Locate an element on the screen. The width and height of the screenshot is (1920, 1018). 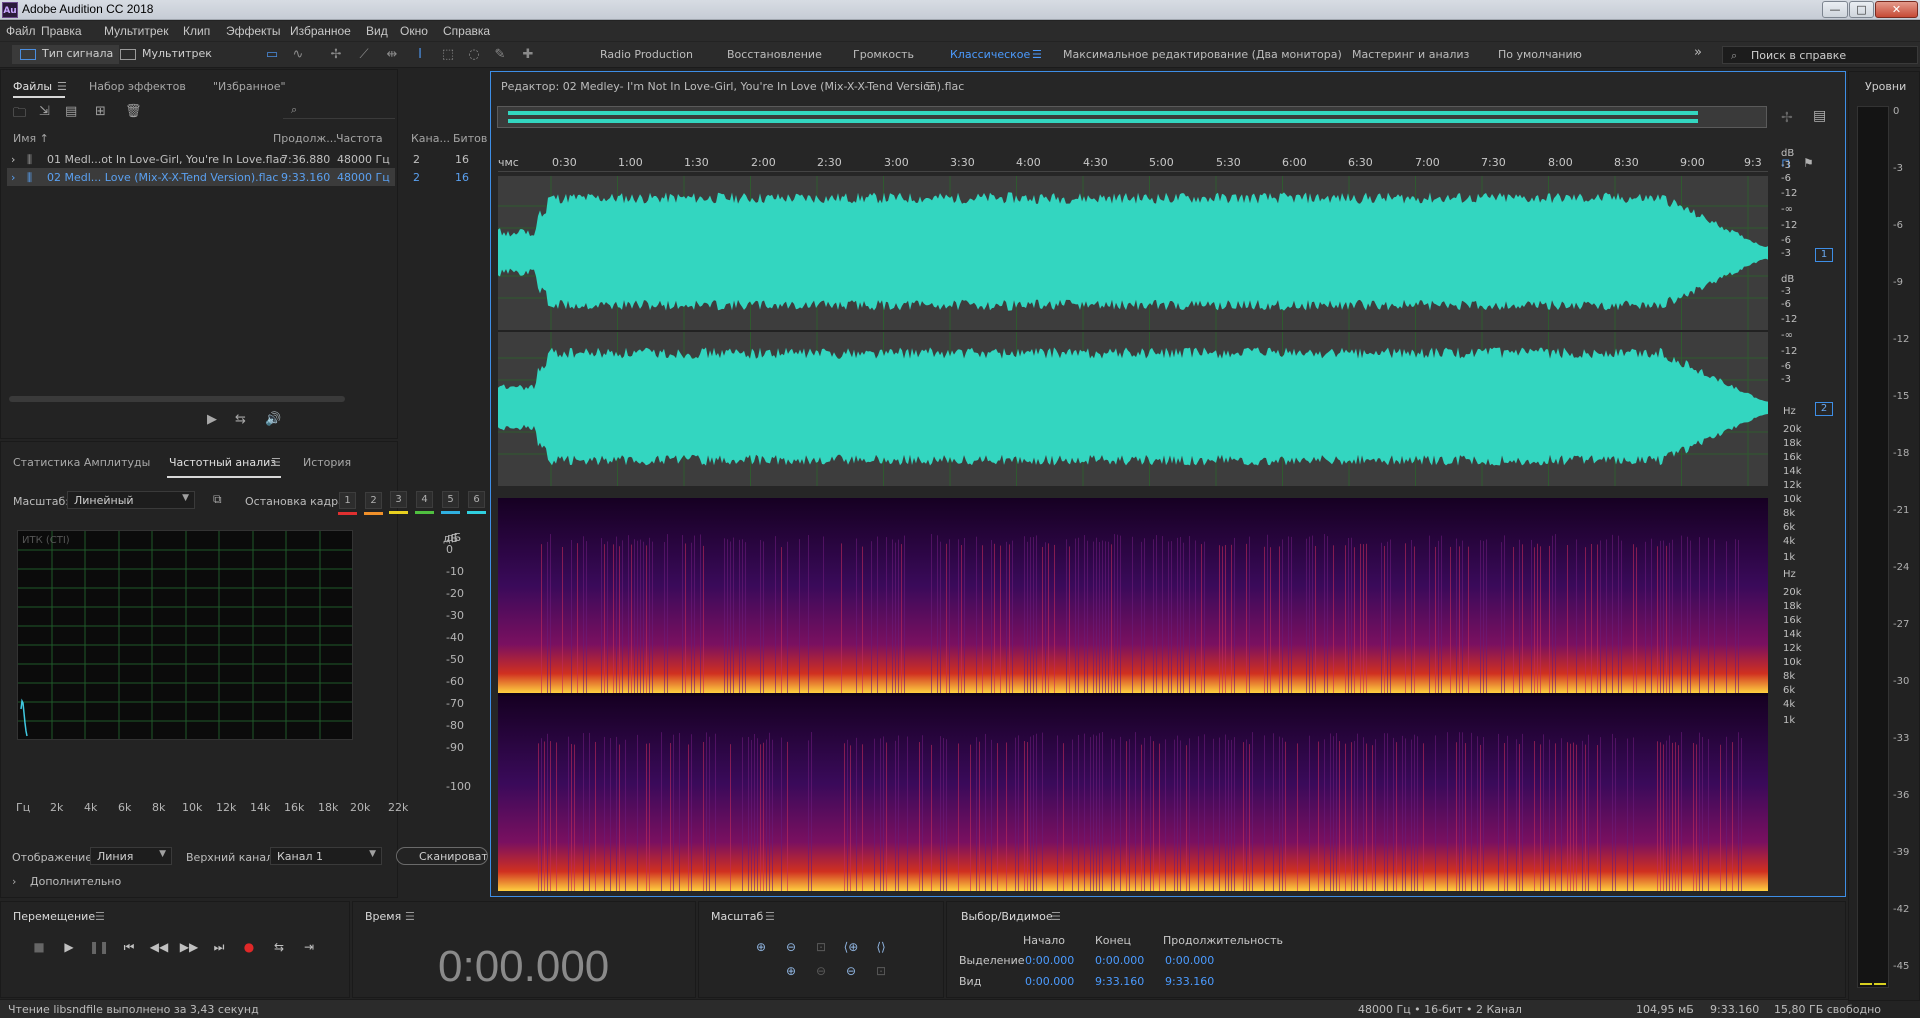
marquee-tool-icon: ⬚ is located at coordinates (448, 55).